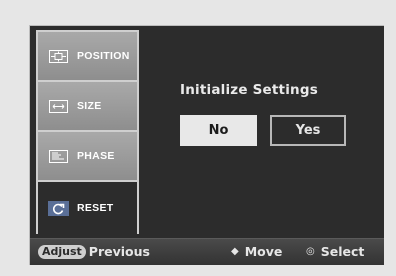 The height and width of the screenshot is (276, 396). I want to click on reset-icon, so click(58, 208).